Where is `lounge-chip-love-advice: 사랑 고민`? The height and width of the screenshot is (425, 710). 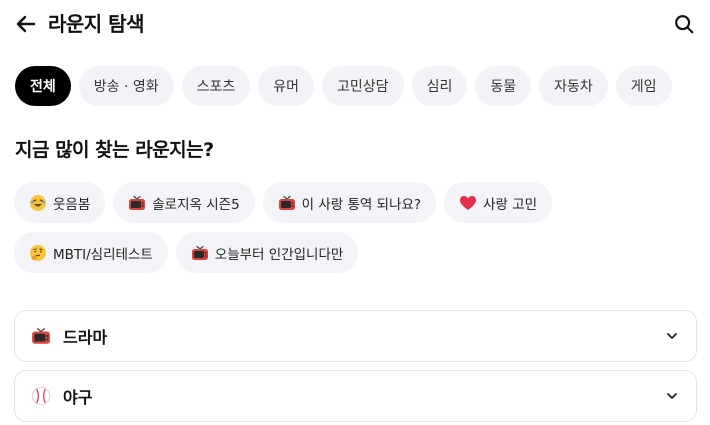
lounge-chip-love-advice: 사랑 고민 is located at coordinates (498, 202).